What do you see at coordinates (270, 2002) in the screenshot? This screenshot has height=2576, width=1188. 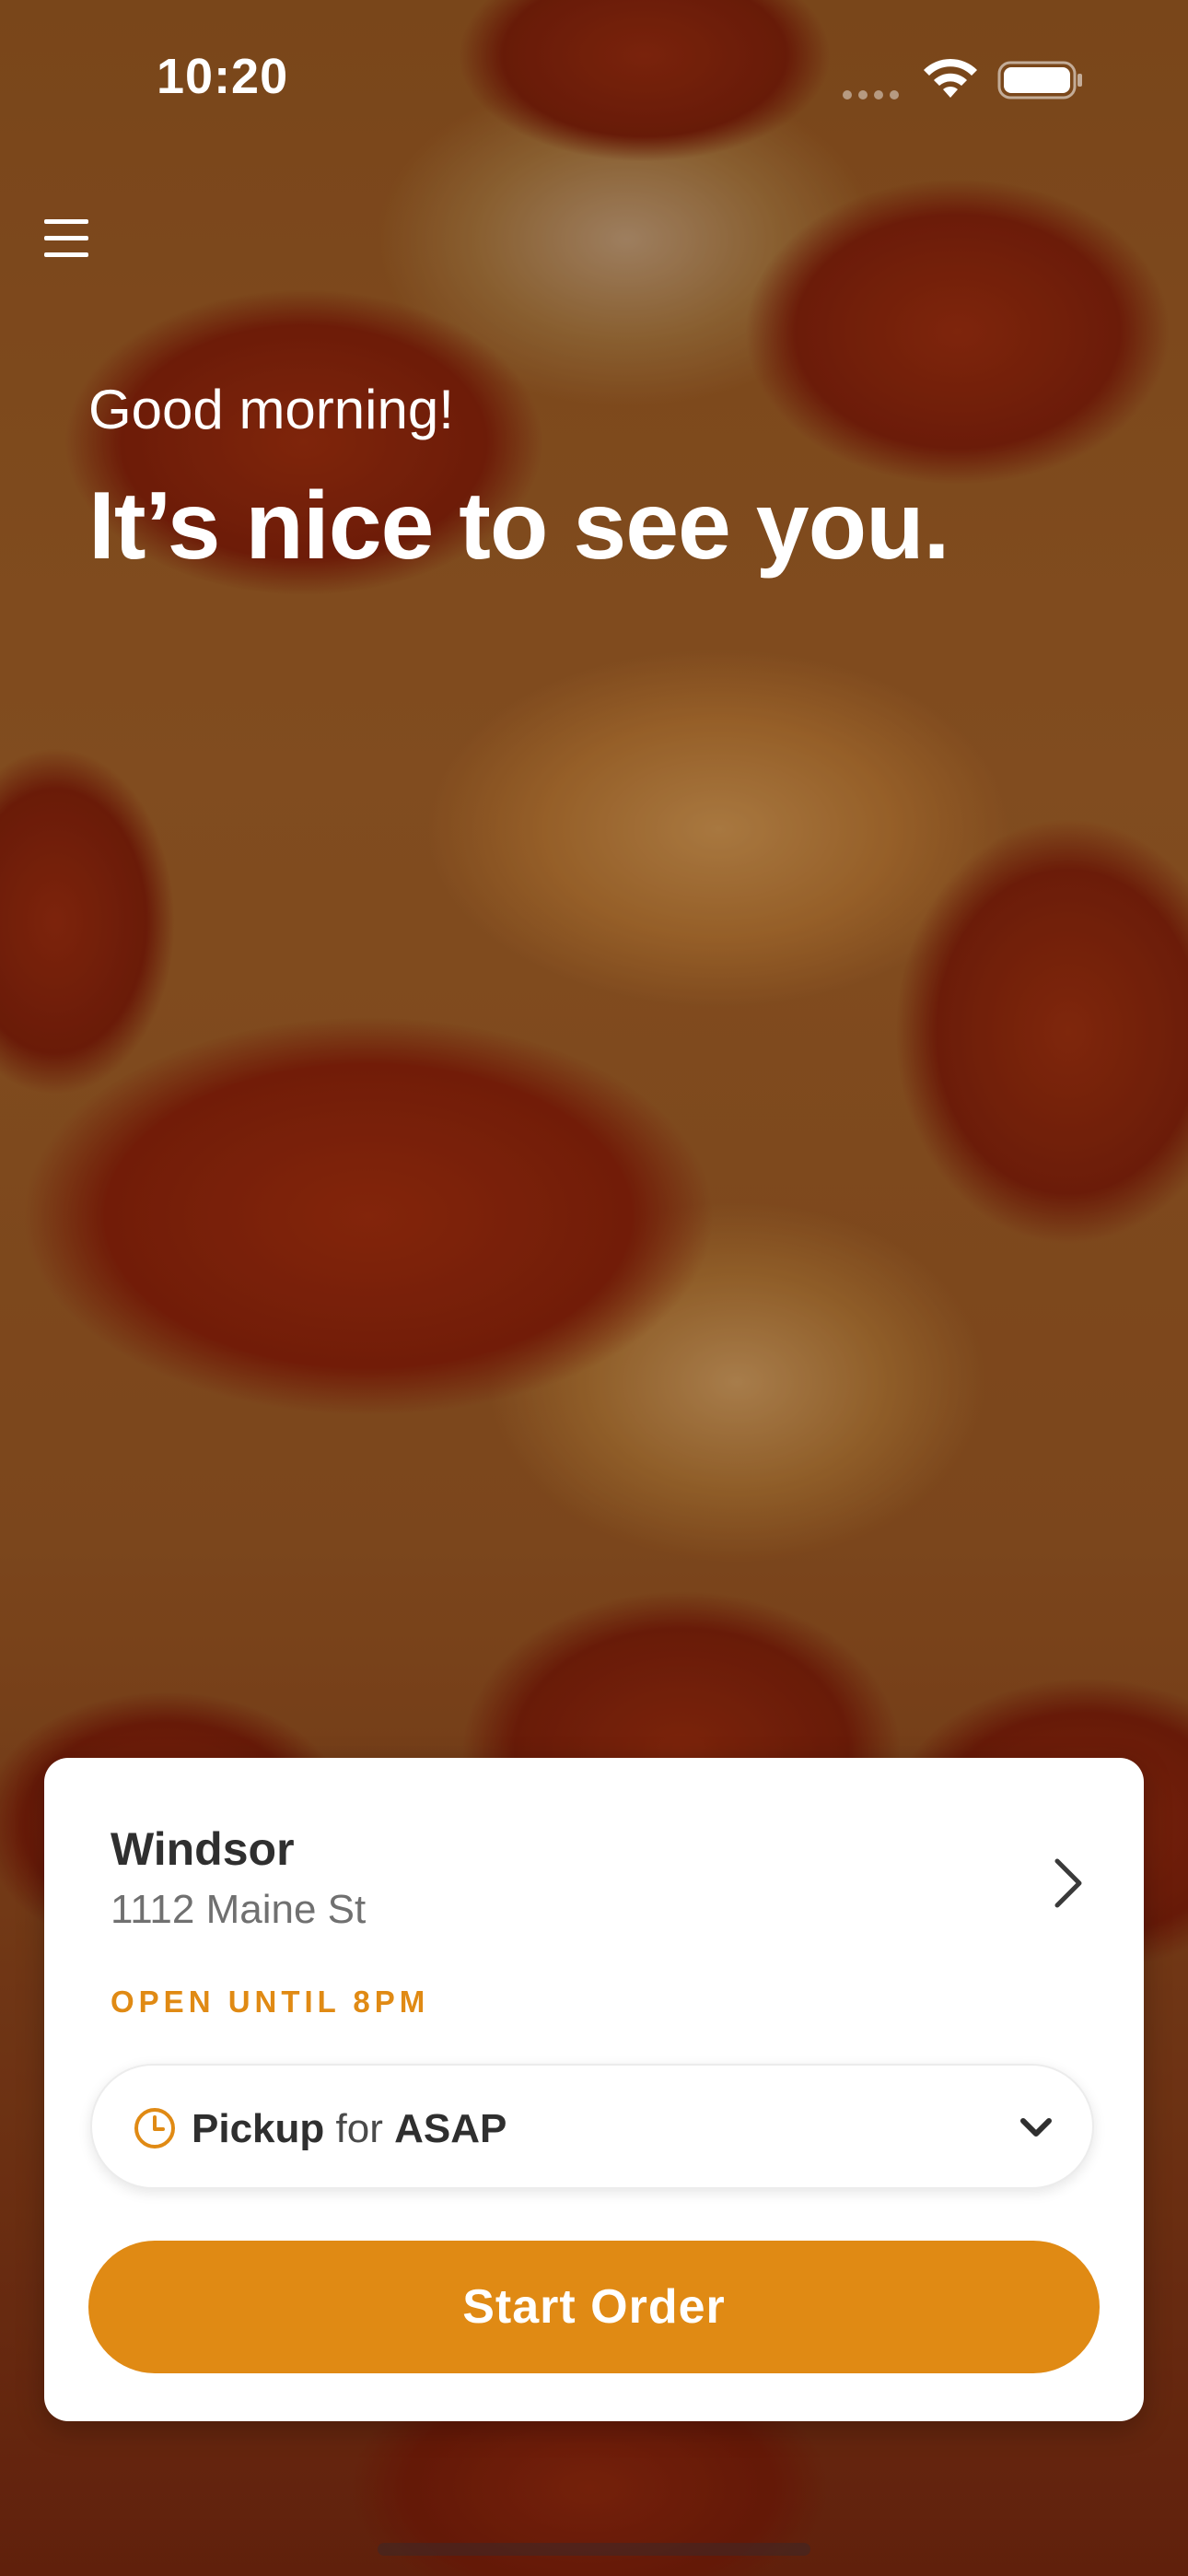 I see `store-hours-status: OPEN UNTIL 8PM` at bounding box center [270, 2002].